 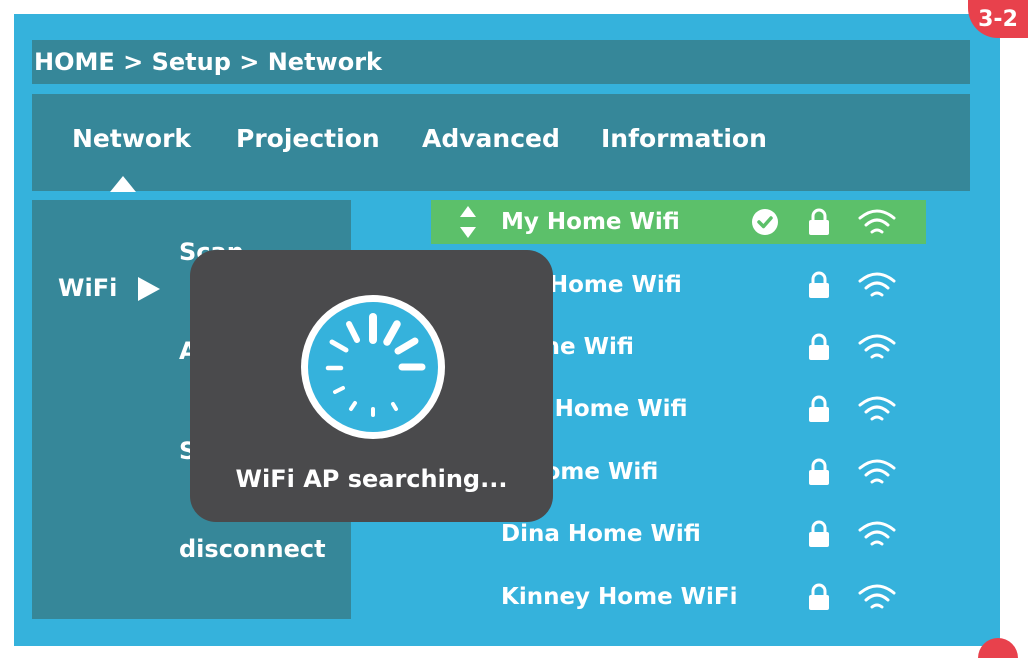 I want to click on sidebar-item-disconnect: disconnect, so click(x=252, y=549).